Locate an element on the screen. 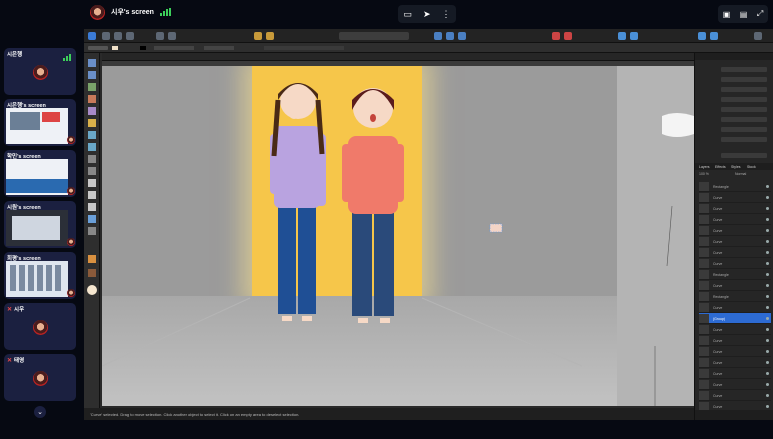  signal-icon is located at coordinates (165, 12).